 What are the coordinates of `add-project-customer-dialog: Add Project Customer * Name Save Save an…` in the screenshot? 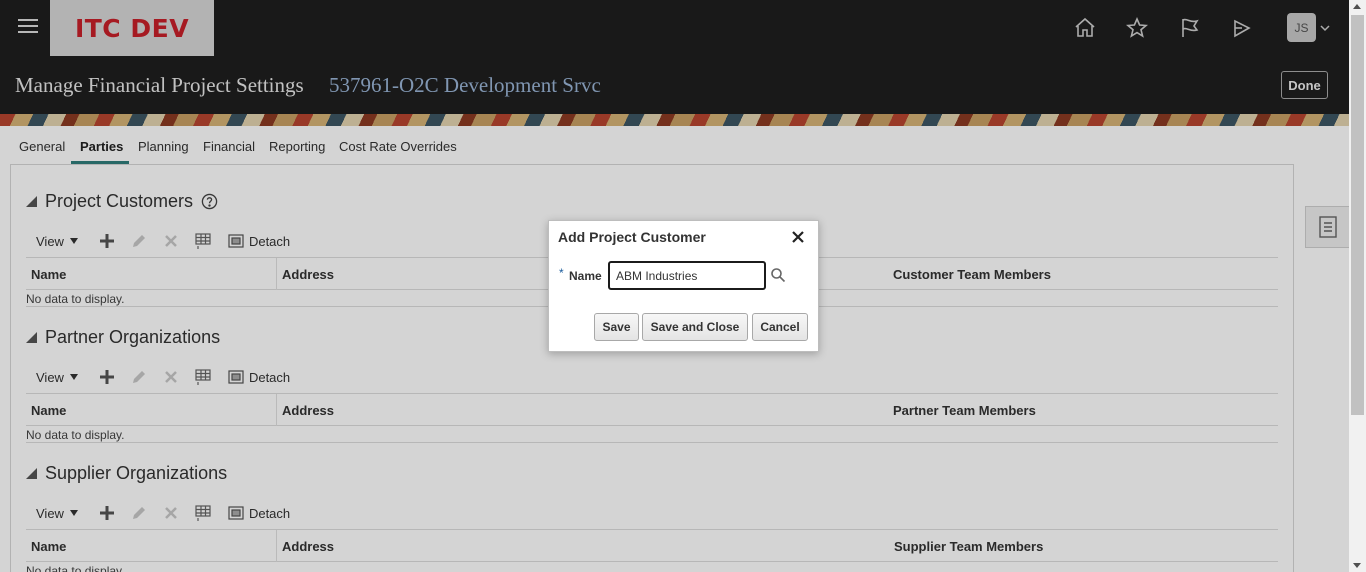 It's located at (683, 286).